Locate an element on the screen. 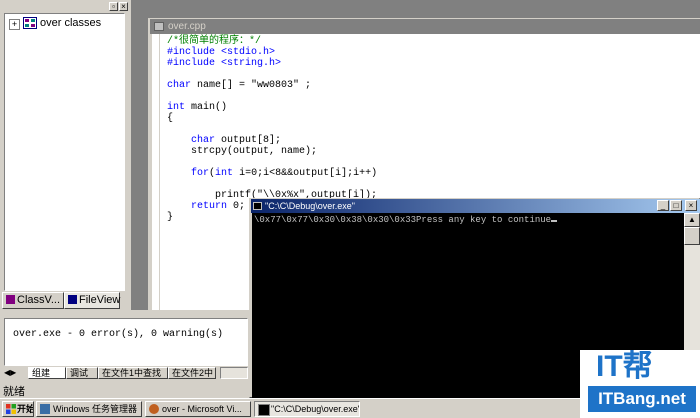 The image size is (700, 418). editor-gutter is located at coordinates (156, 172).